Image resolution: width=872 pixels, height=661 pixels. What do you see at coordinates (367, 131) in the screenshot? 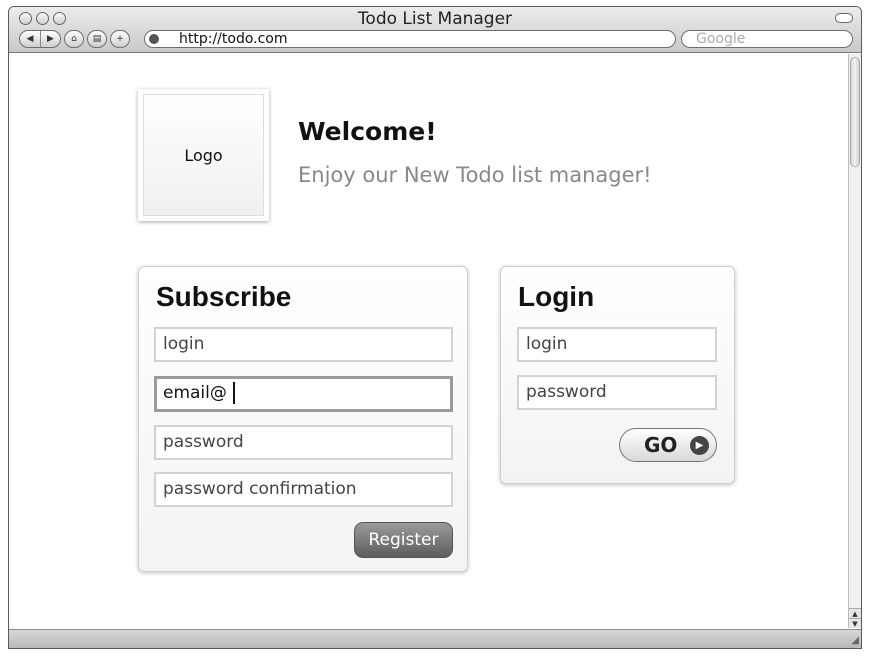
I see `welcome-title: Welcome!` at bounding box center [367, 131].